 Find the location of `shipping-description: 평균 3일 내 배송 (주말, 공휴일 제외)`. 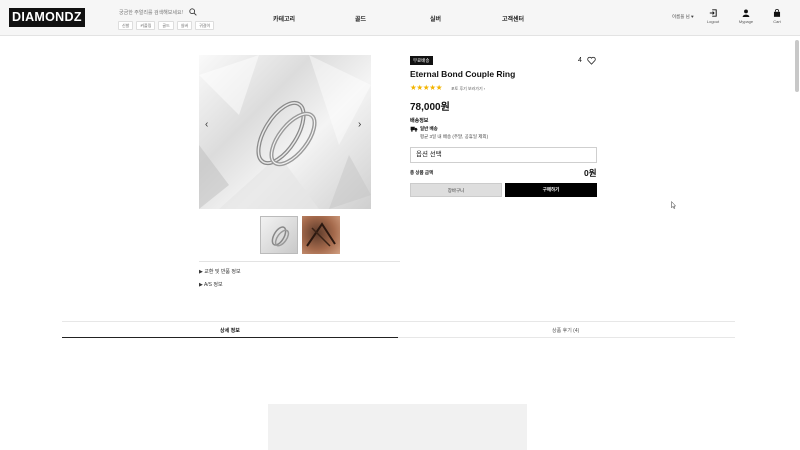

shipping-description: 평균 3일 내 배송 (주말, 공휴일 제외) is located at coordinates (454, 136).